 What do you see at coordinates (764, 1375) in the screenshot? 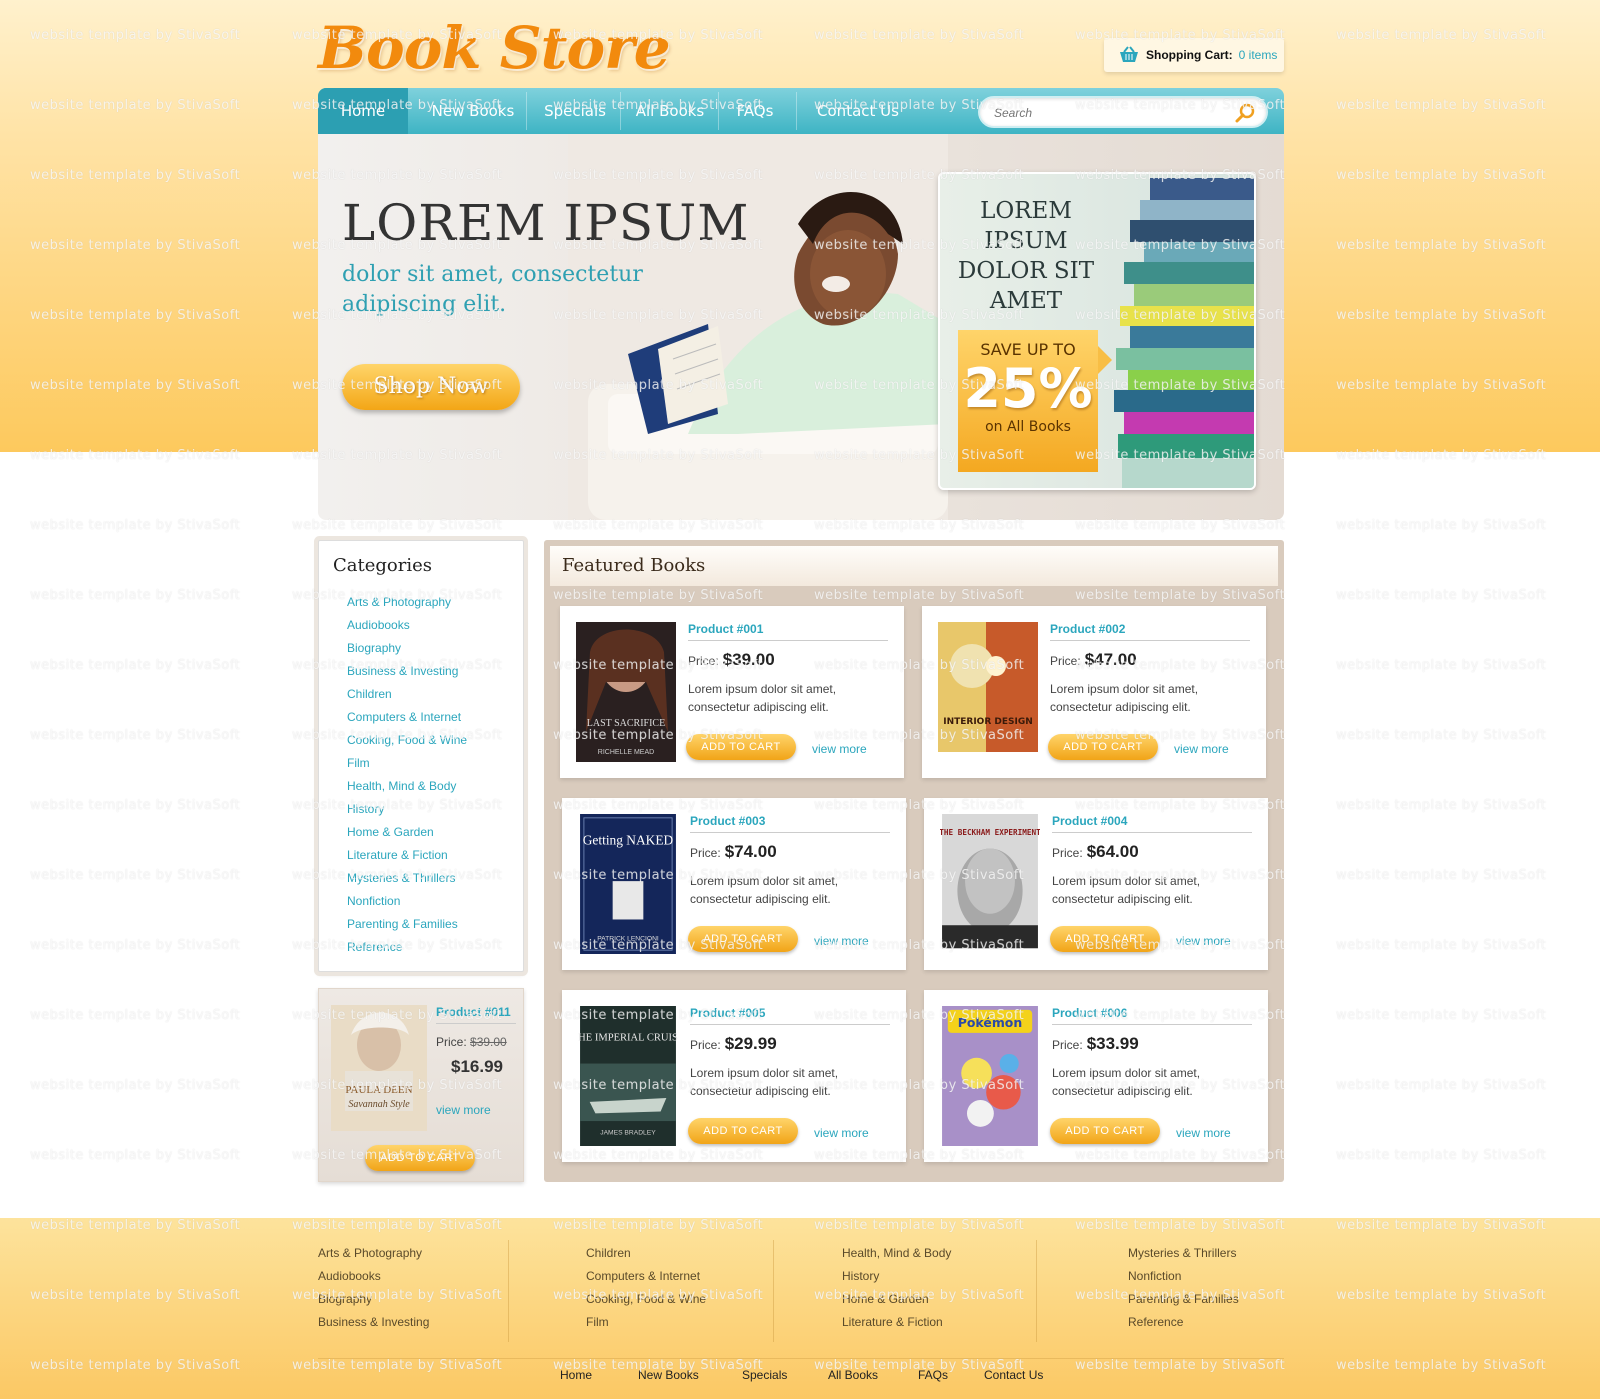
I see `footer-nav-specials: Specials` at bounding box center [764, 1375].